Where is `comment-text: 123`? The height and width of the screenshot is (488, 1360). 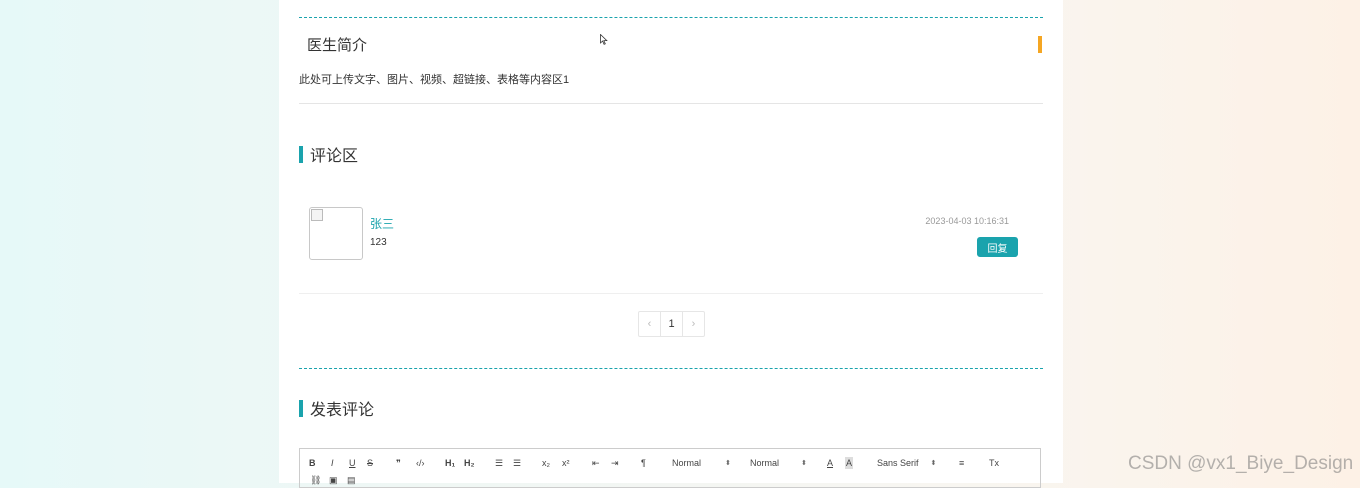 comment-text: 123 is located at coordinates (378, 242).